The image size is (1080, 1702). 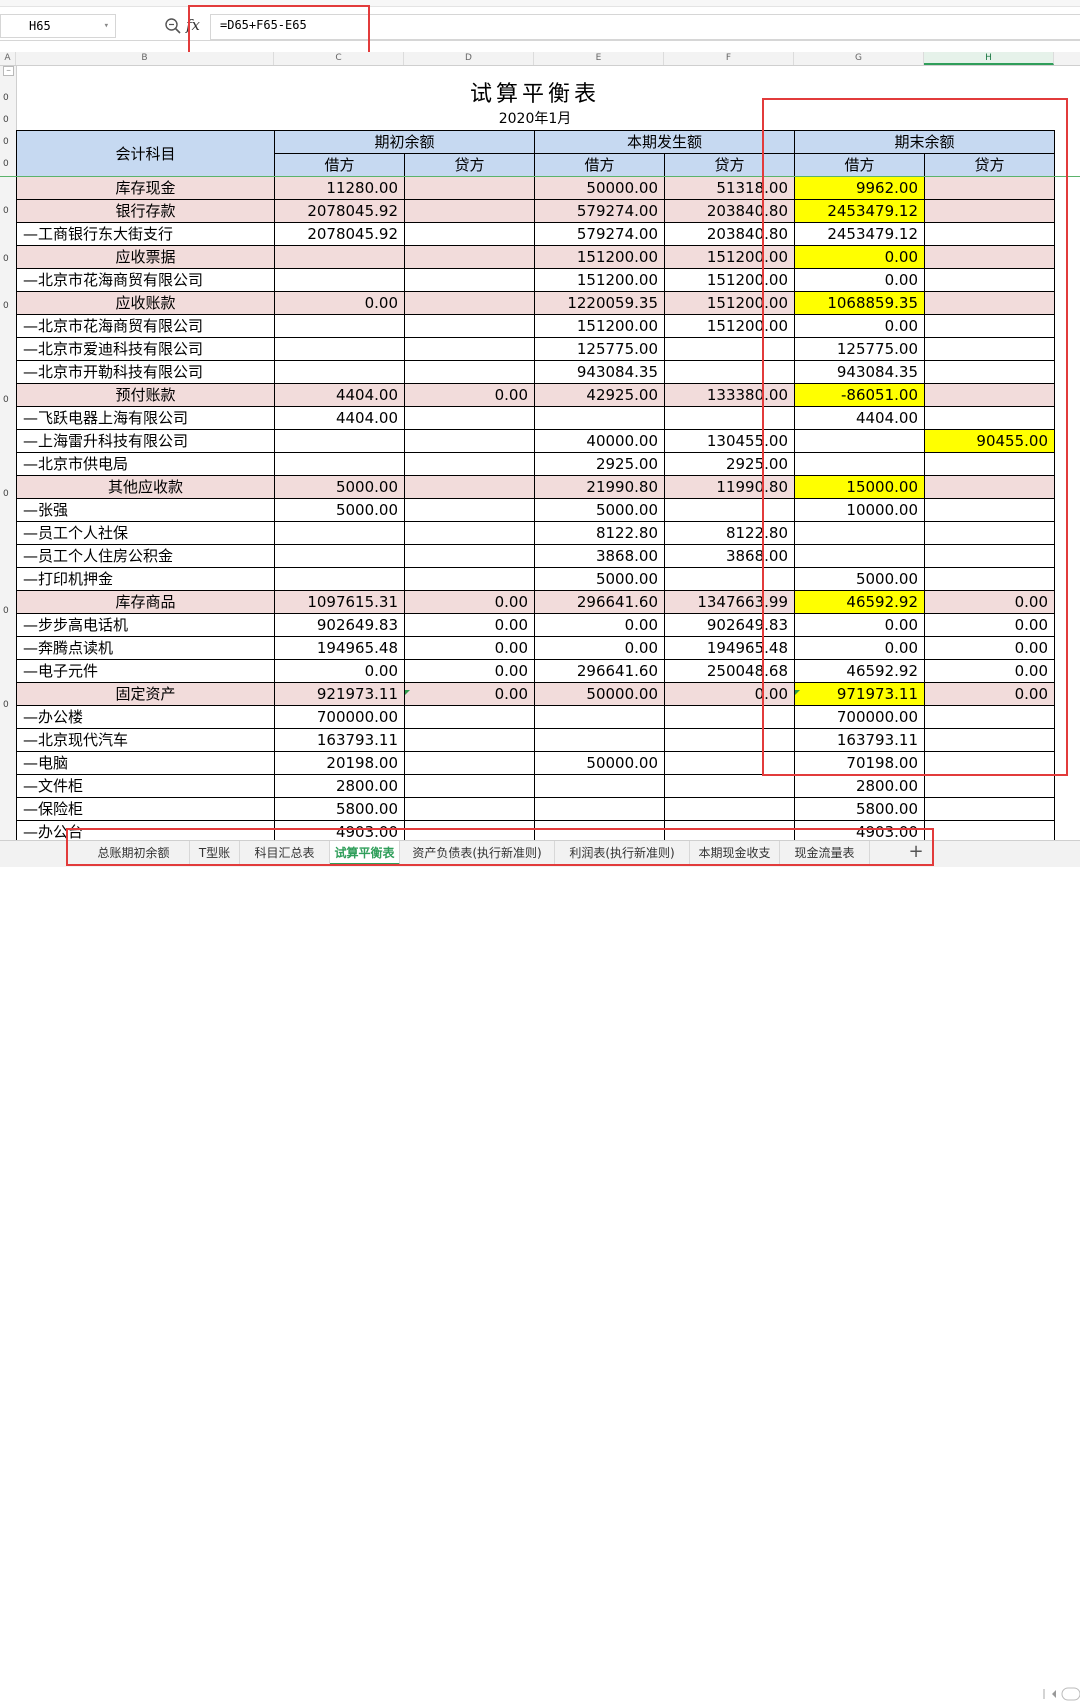 What do you see at coordinates (469, 165) in the screenshot?
I see `header-opening-credit: 贷方` at bounding box center [469, 165].